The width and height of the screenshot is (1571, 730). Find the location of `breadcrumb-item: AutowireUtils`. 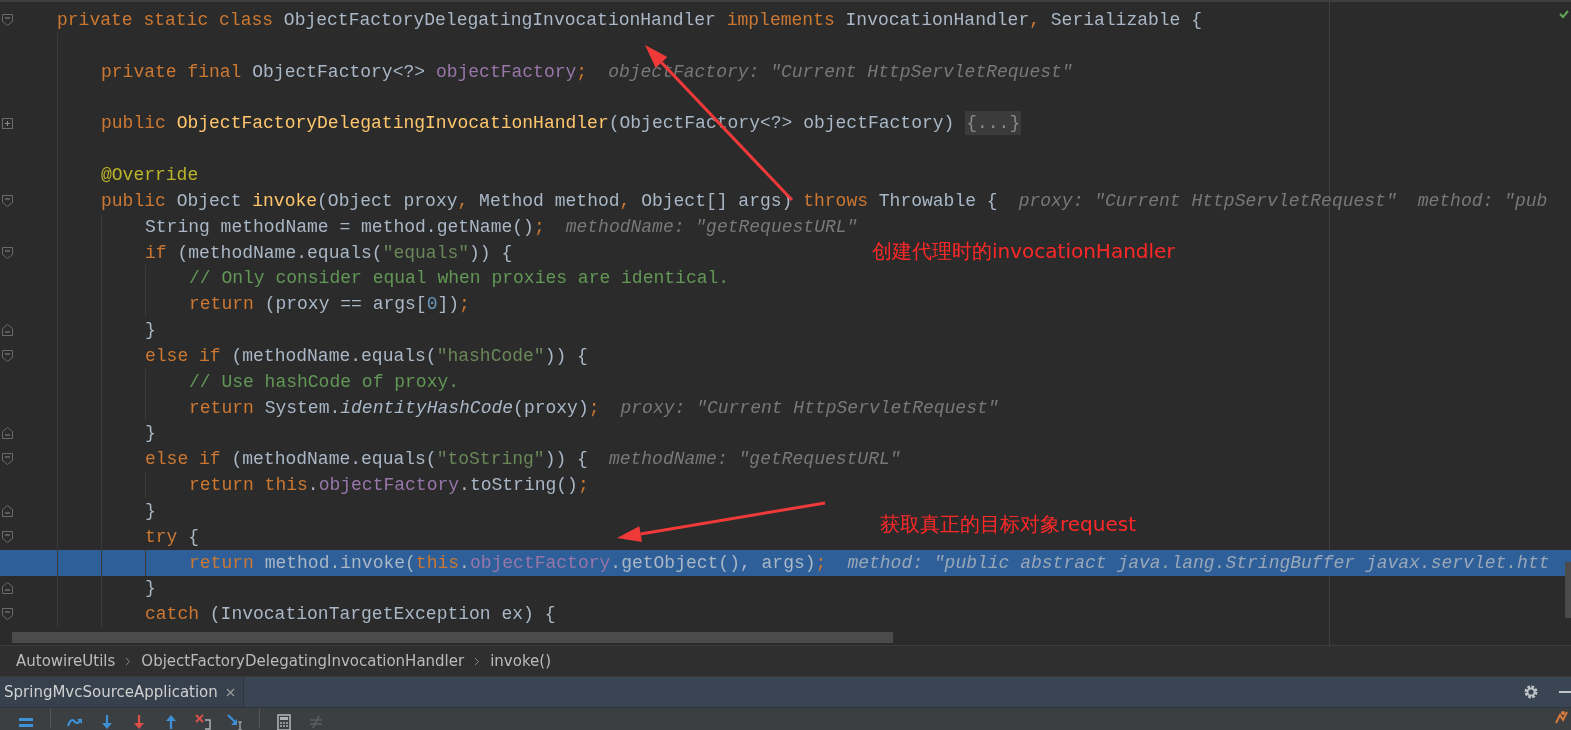

breadcrumb-item: AutowireUtils is located at coordinates (66, 661).